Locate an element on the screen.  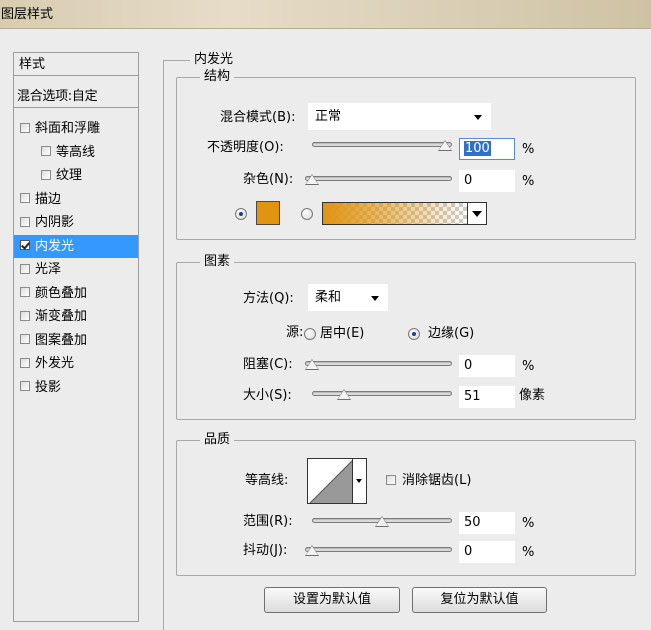
sidebar-item-label: 外发光 is located at coordinates (55, 363).